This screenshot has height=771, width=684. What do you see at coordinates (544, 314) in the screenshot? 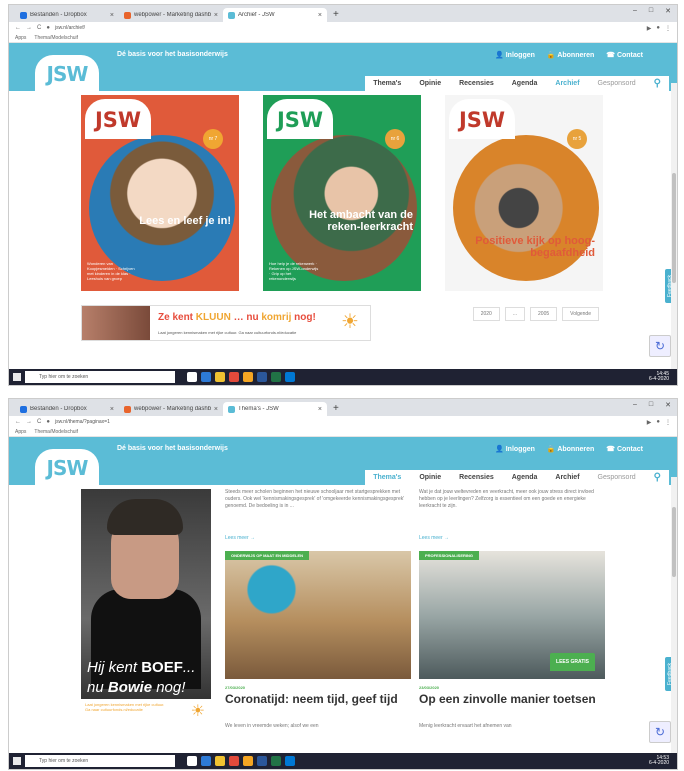
I see `page-link: 2005` at bounding box center [544, 314].